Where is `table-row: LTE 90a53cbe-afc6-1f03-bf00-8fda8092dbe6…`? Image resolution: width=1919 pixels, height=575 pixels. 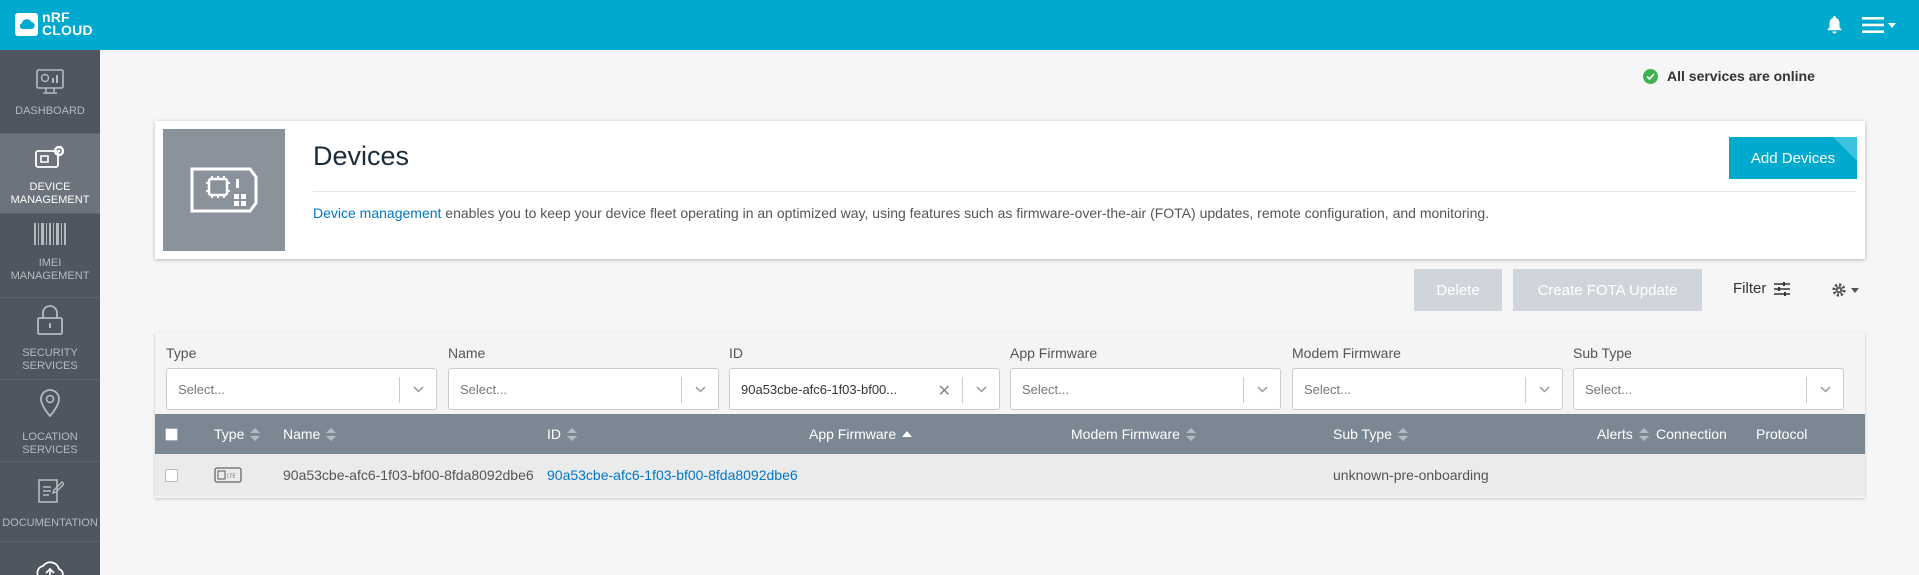
table-row: LTE 90a53cbe-afc6-1f03-bf00-8fda8092dbe6… is located at coordinates (1010, 475).